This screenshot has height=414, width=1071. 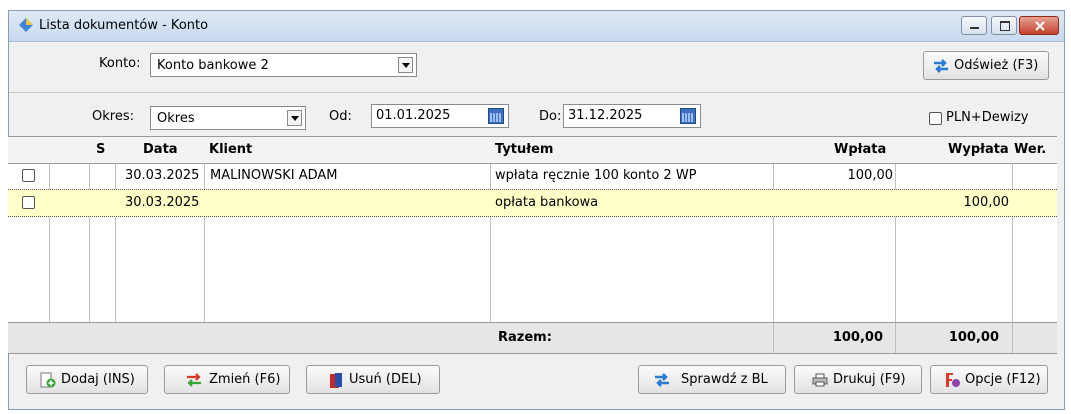 I want to click on edit-button: Zmień (F6), so click(x=227, y=379).